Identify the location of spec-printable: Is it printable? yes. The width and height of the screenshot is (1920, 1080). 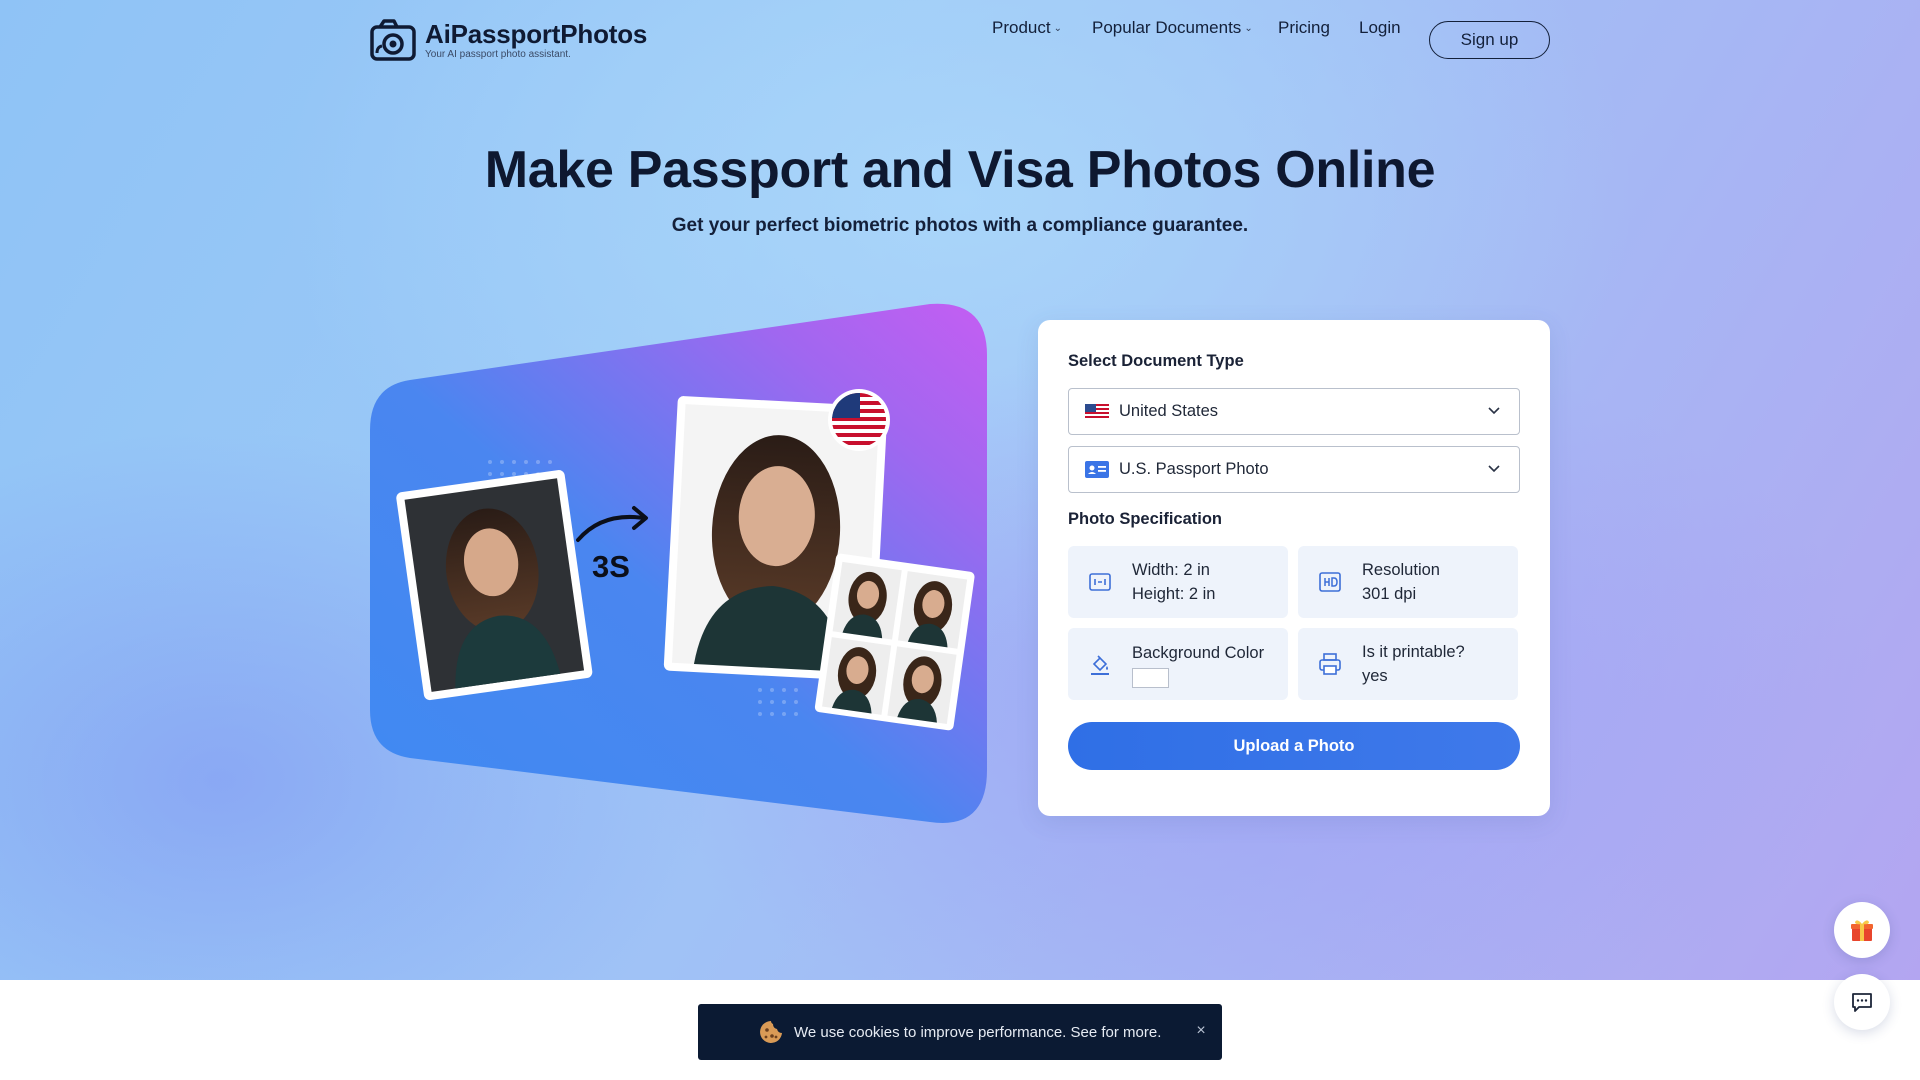
(1408, 664).